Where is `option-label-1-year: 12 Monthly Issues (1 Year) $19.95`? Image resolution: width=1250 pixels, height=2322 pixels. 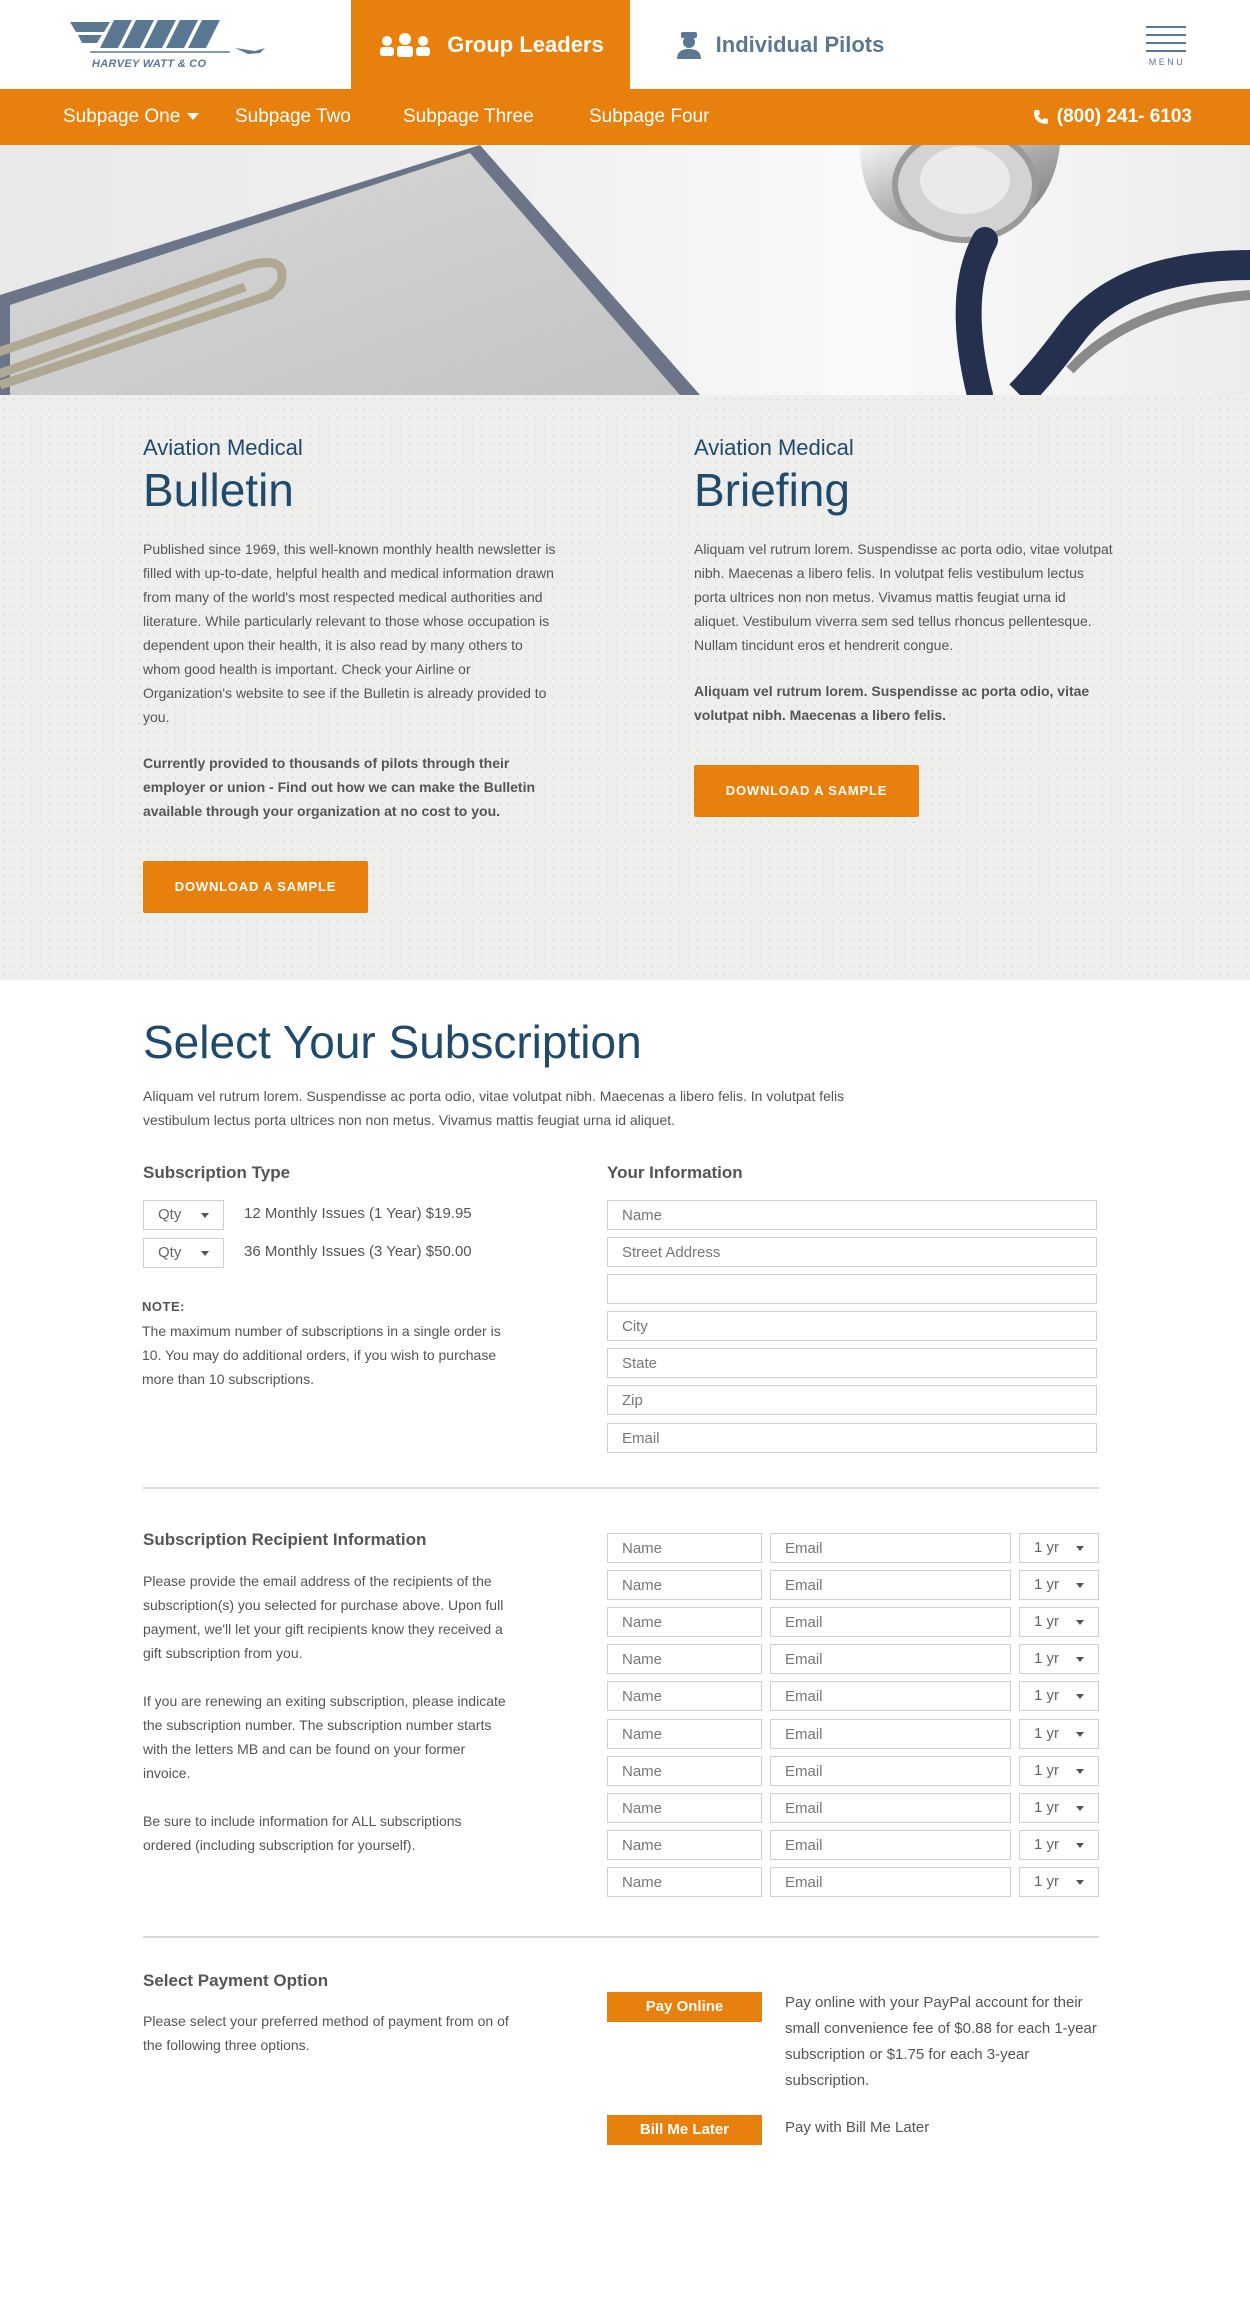
option-label-1-year: 12 Monthly Issues (1 Year) $19.95 is located at coordinates (358, 1213).